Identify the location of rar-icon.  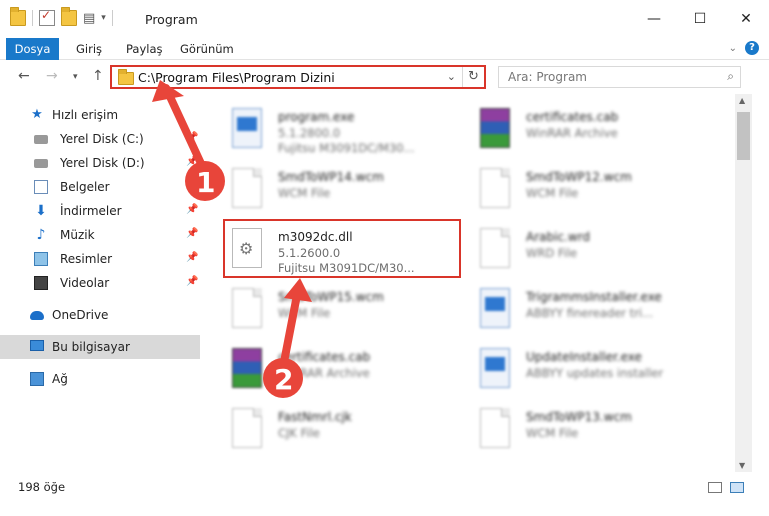
(247, 368).